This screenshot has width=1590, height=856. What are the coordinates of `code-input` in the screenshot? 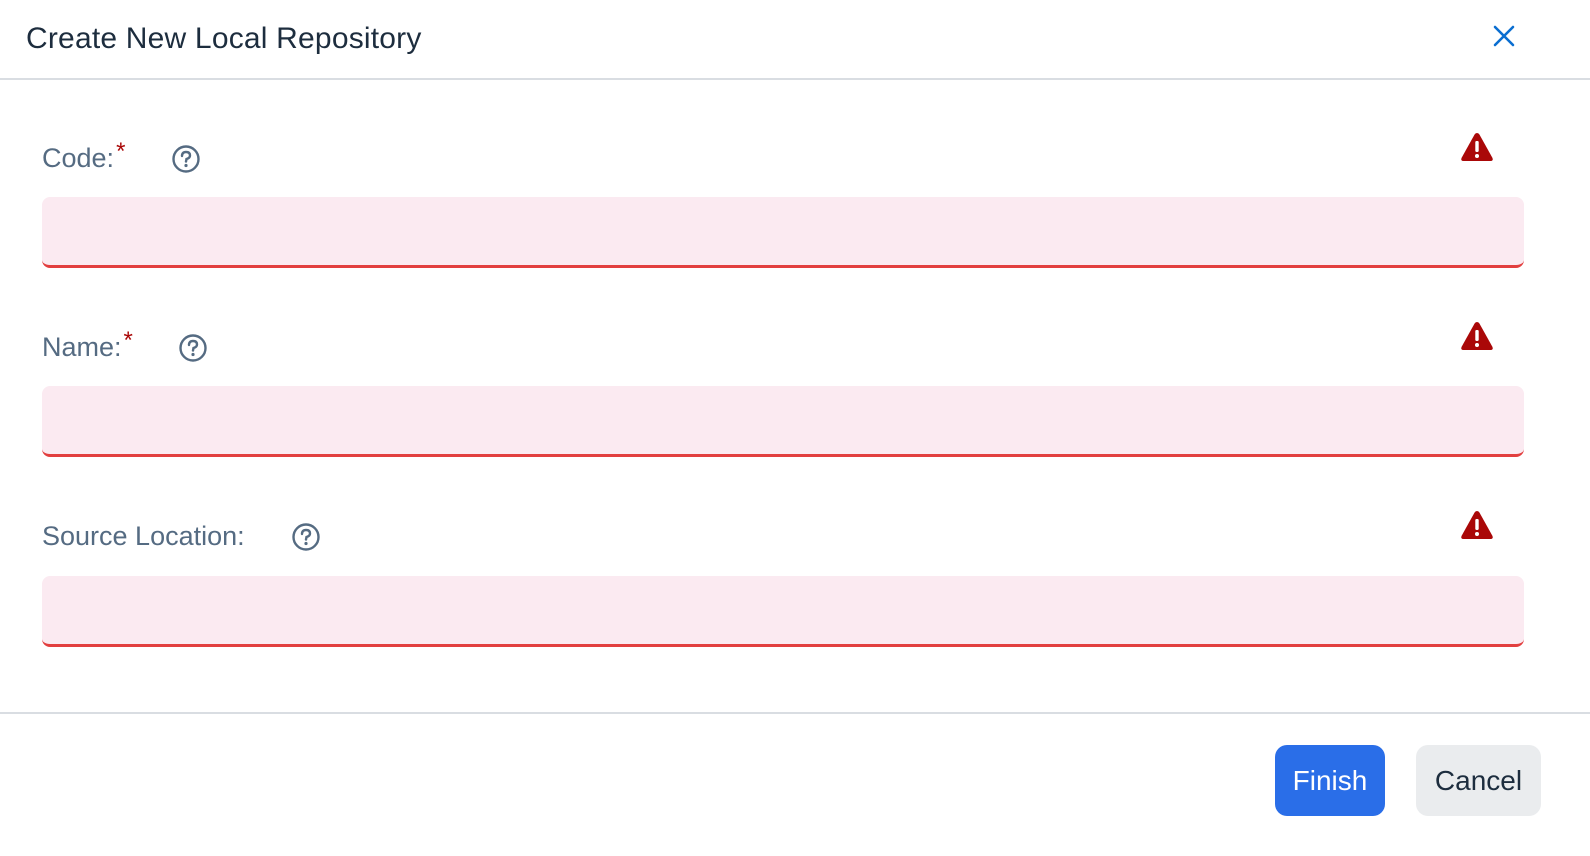 It's located at (783, 232).